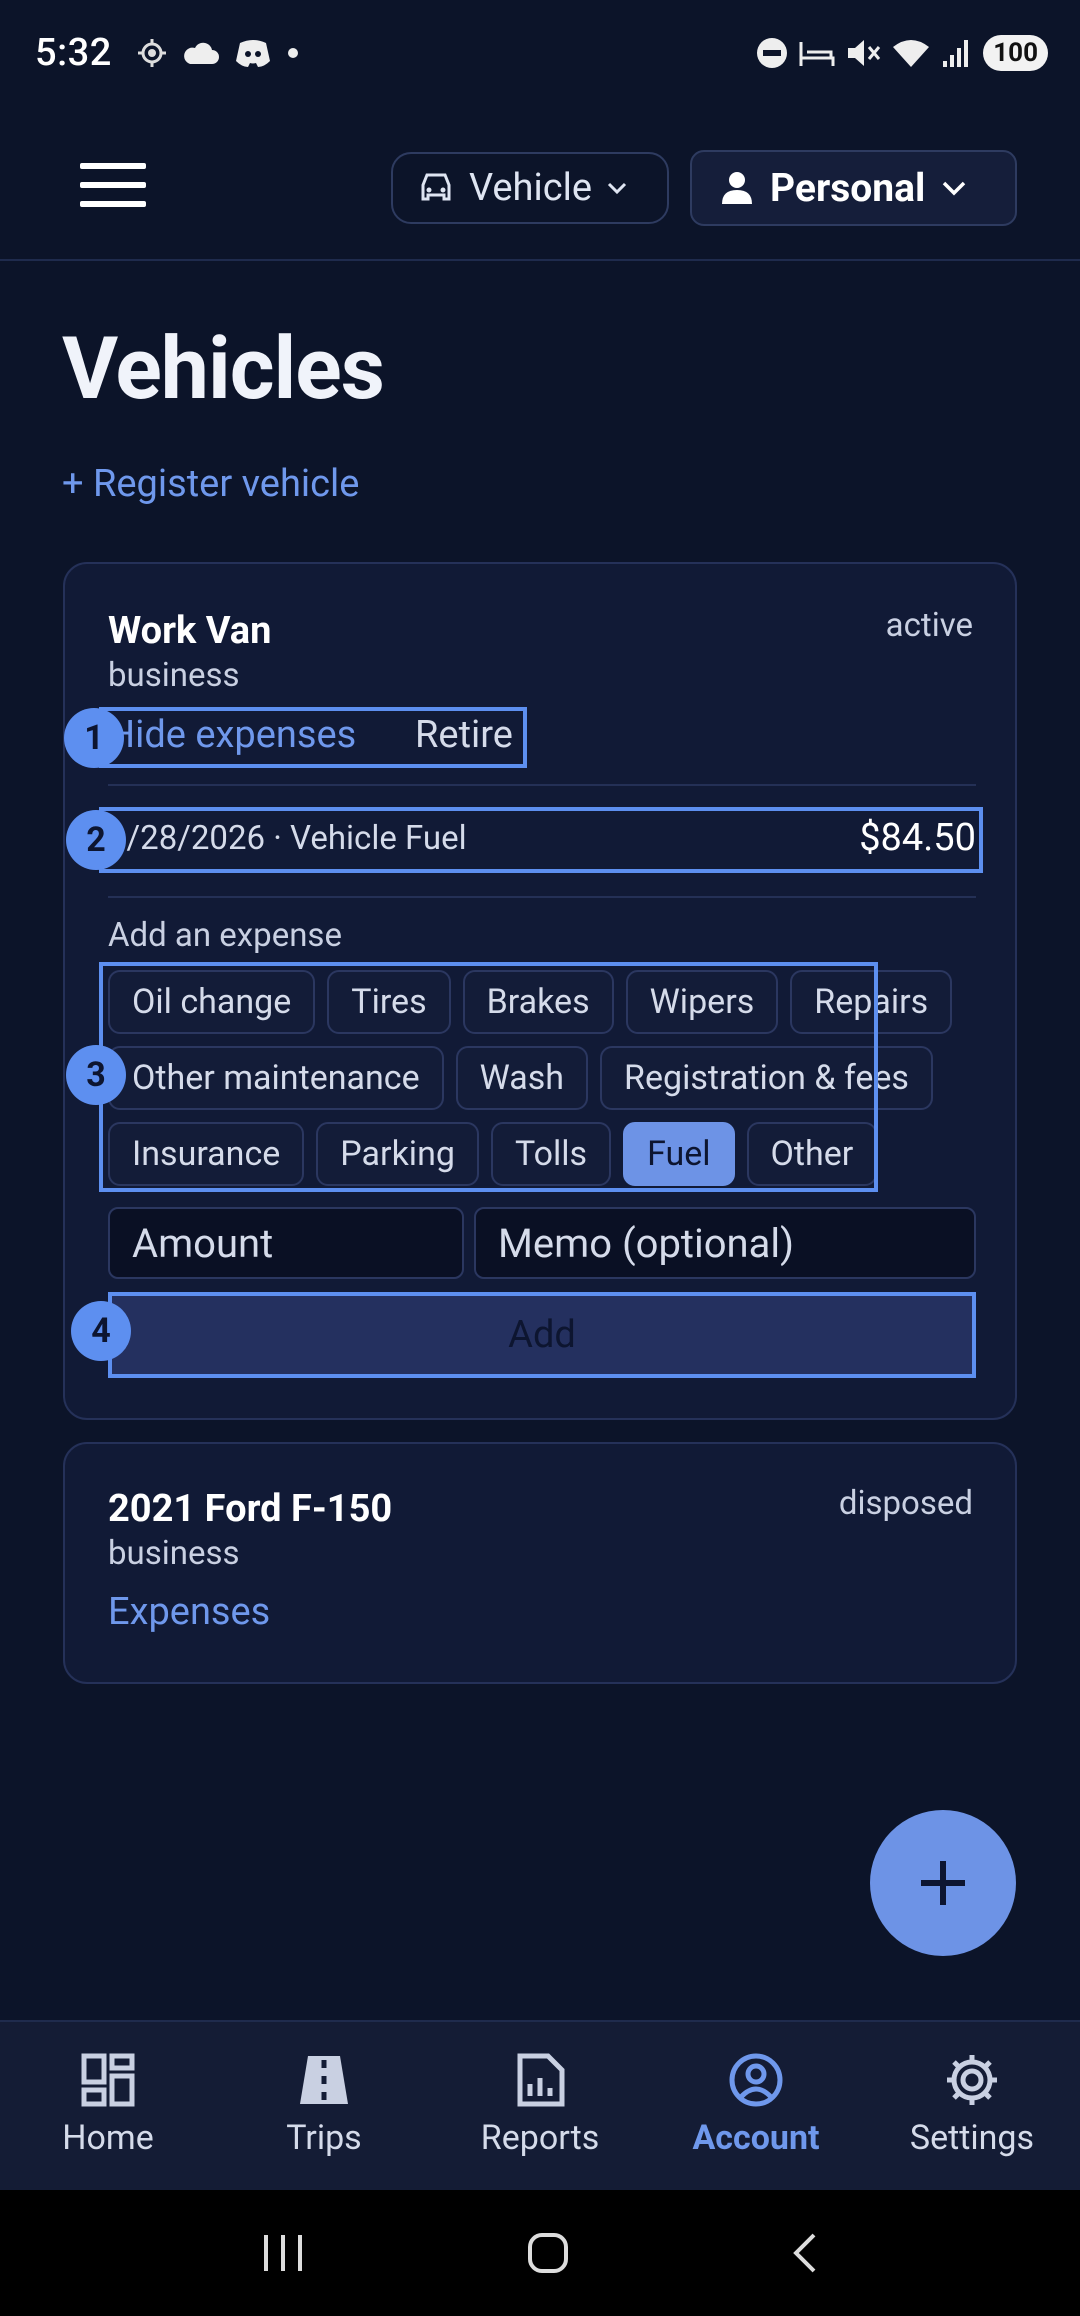 This screenshot has height=2316, width=1080. What do you see at coordinates (324, 2080) in the screenshot?
I see `road-icon` at bounding box center [324, 2080].